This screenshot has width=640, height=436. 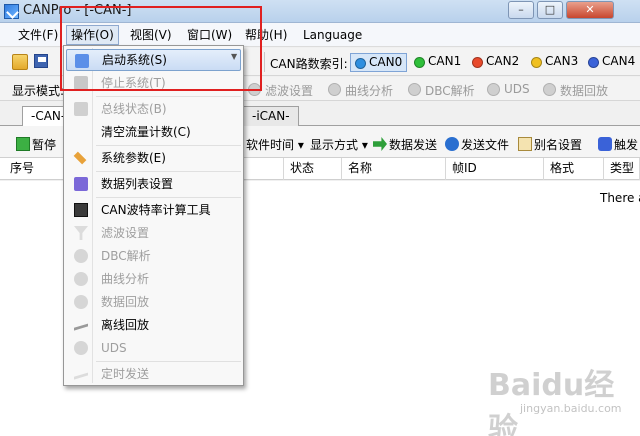 I want to click on menu-clear-counter: 清空流量计数(C), so click(x=153, y=132).